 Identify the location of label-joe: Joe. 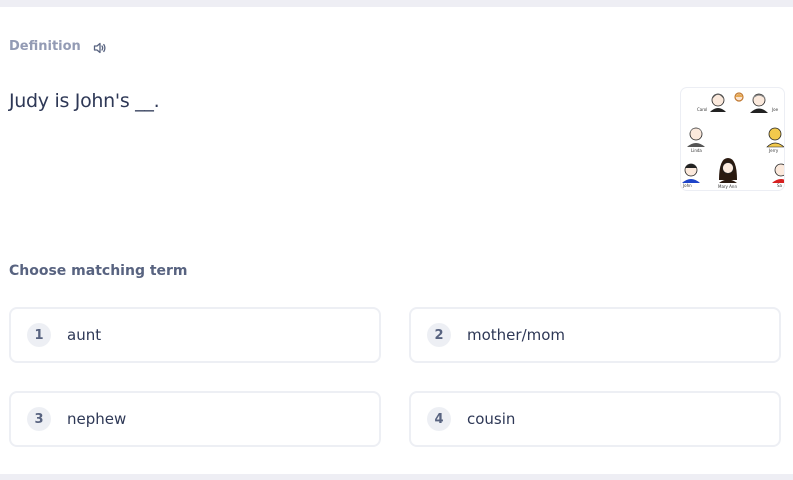
(775, 109).